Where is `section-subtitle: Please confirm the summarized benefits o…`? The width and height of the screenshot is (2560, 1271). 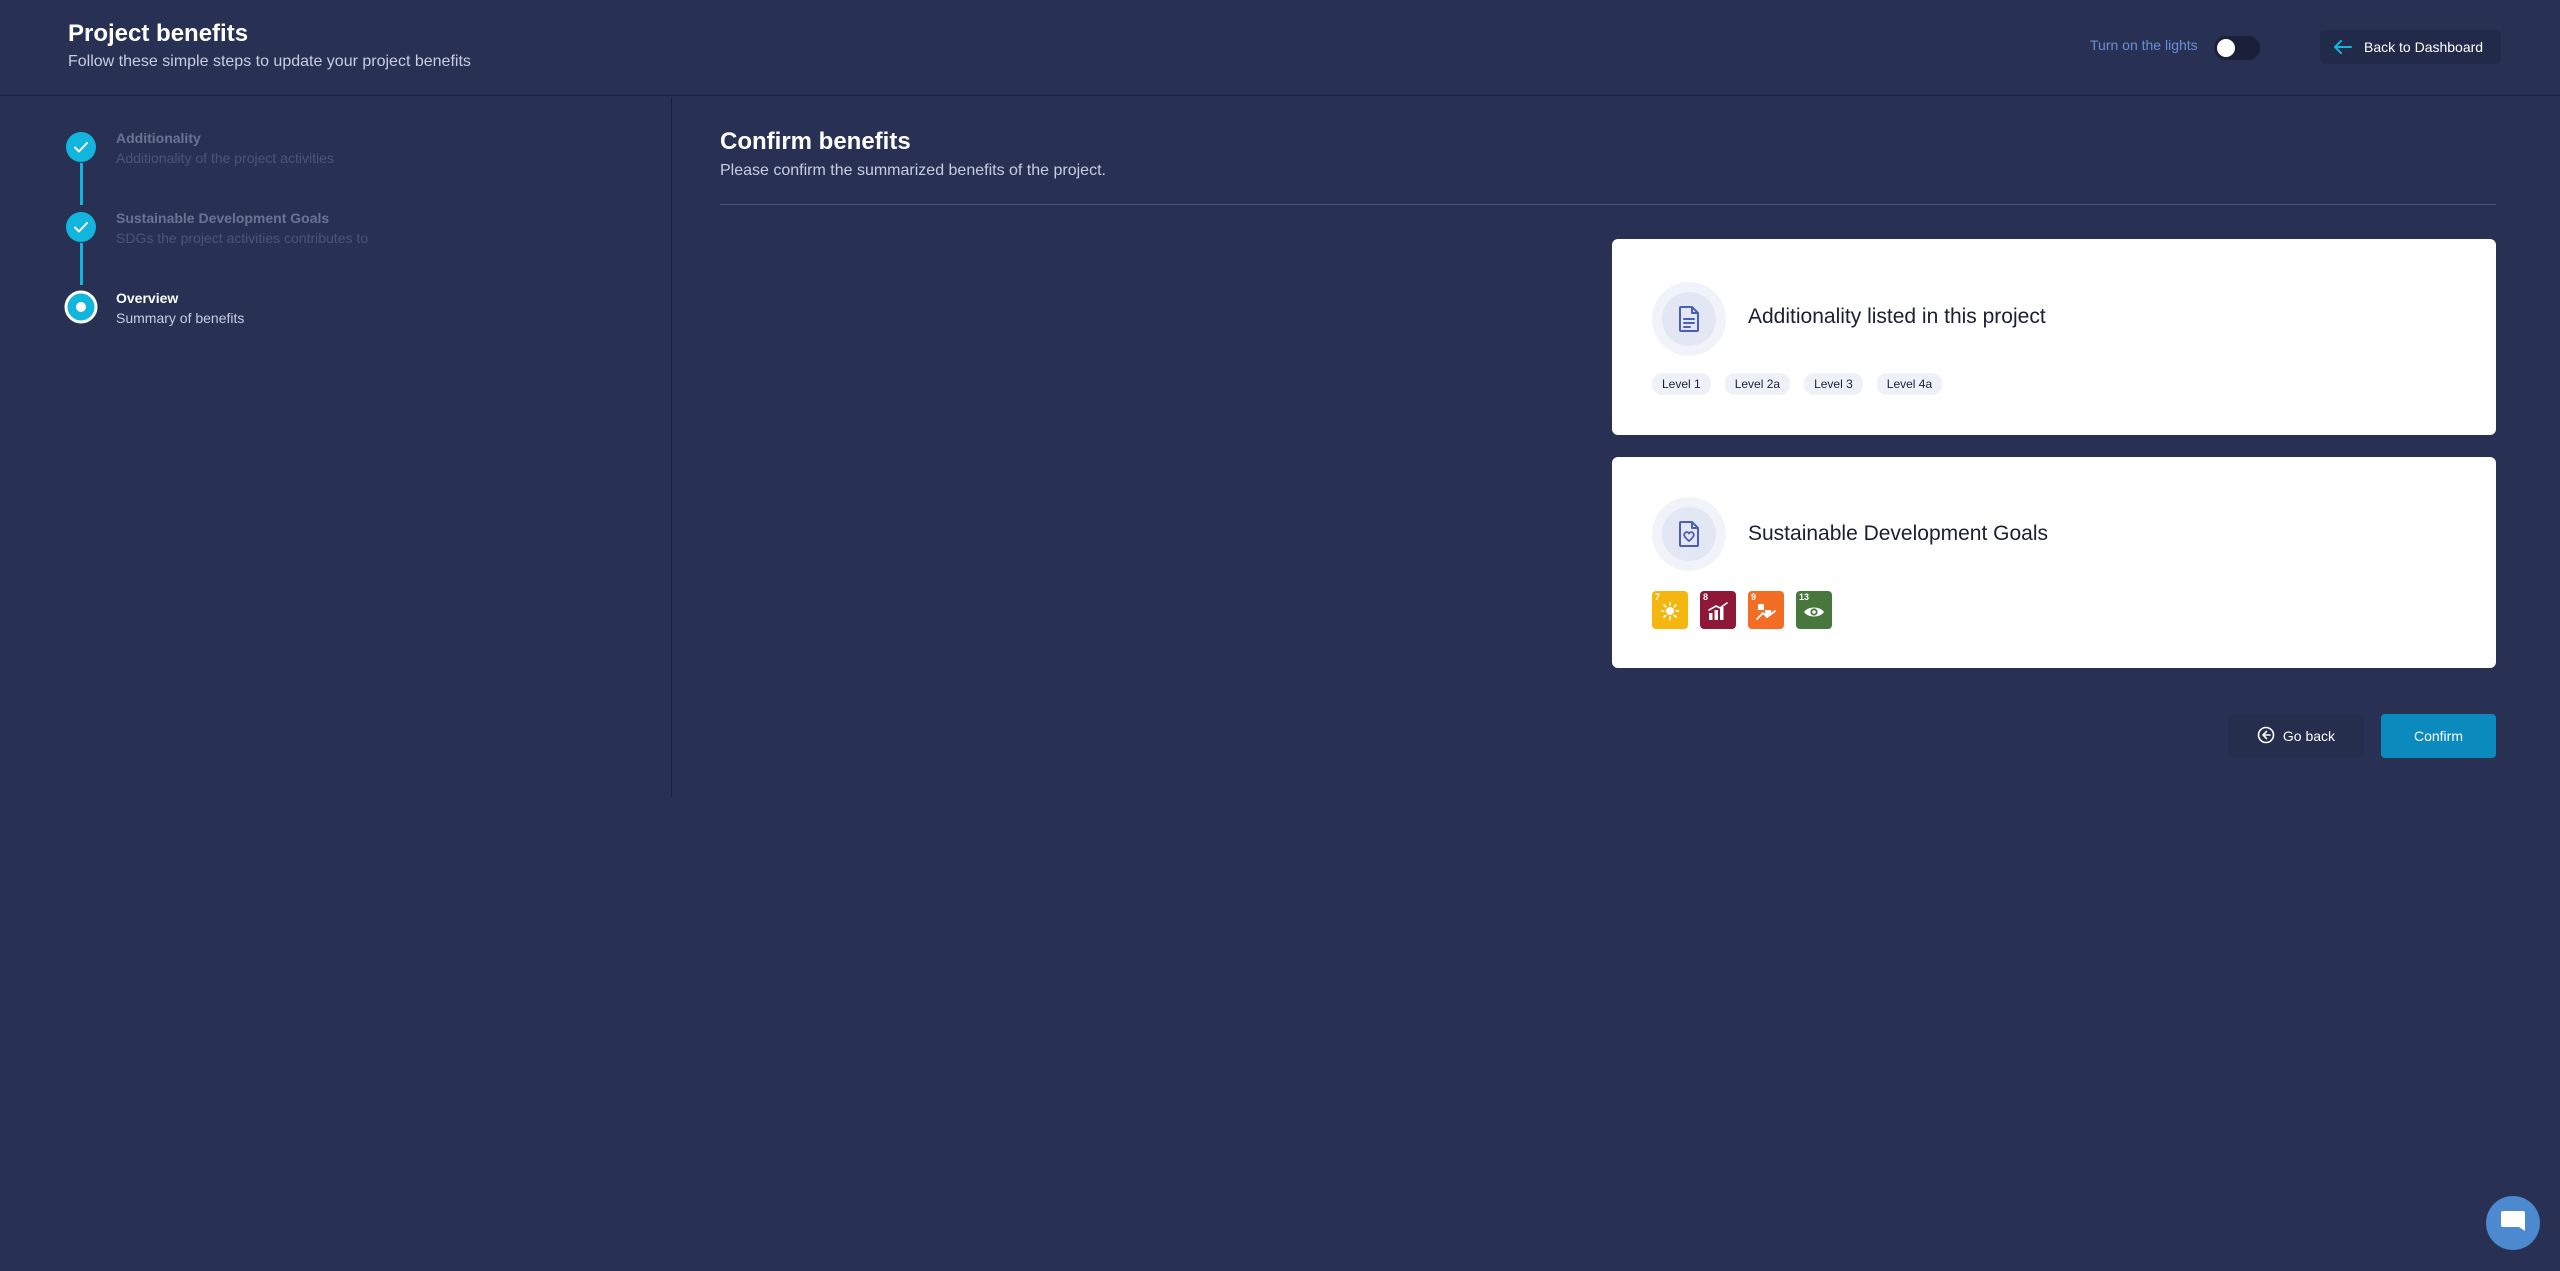
section-subtitle: Please confirm the summarized benefits o… is located at coordinates (913, 170).